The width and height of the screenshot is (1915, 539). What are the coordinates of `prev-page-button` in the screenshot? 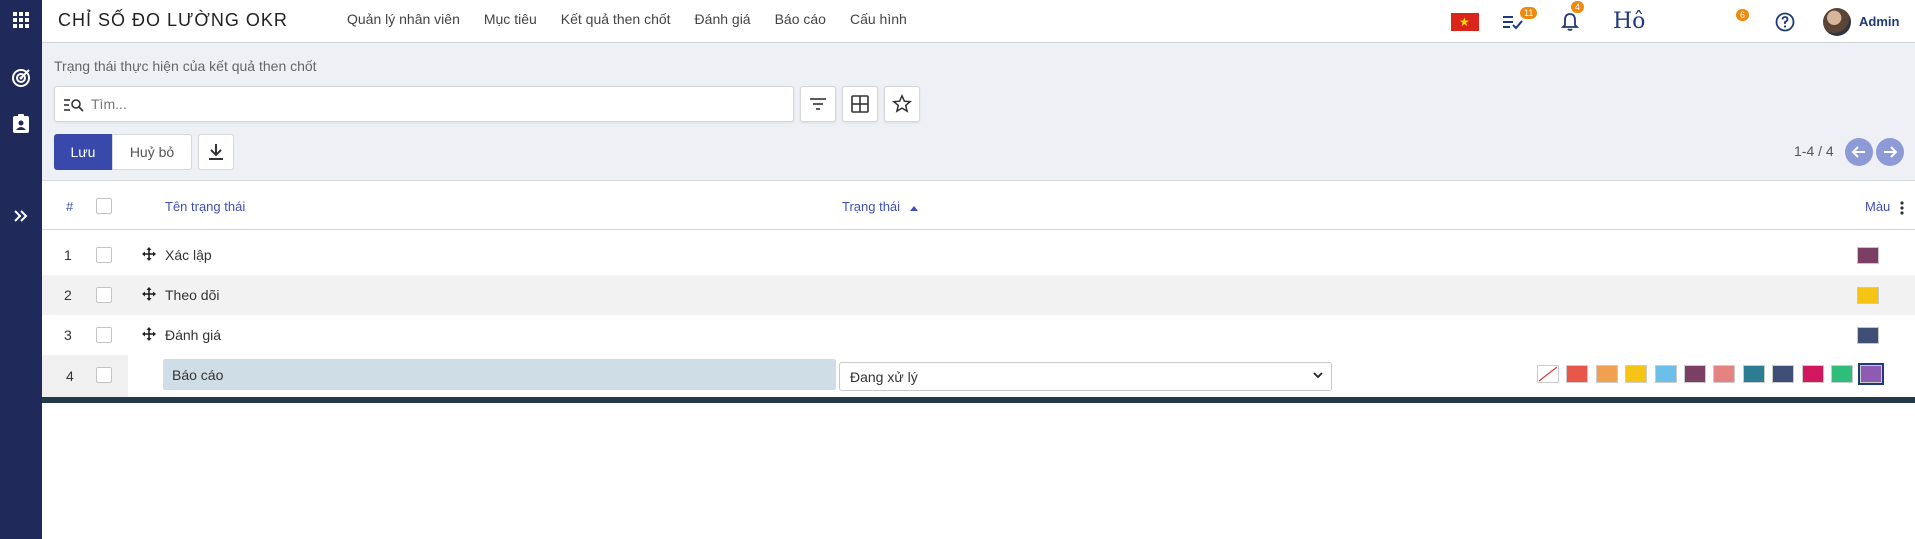 It's located at (1859, 152).